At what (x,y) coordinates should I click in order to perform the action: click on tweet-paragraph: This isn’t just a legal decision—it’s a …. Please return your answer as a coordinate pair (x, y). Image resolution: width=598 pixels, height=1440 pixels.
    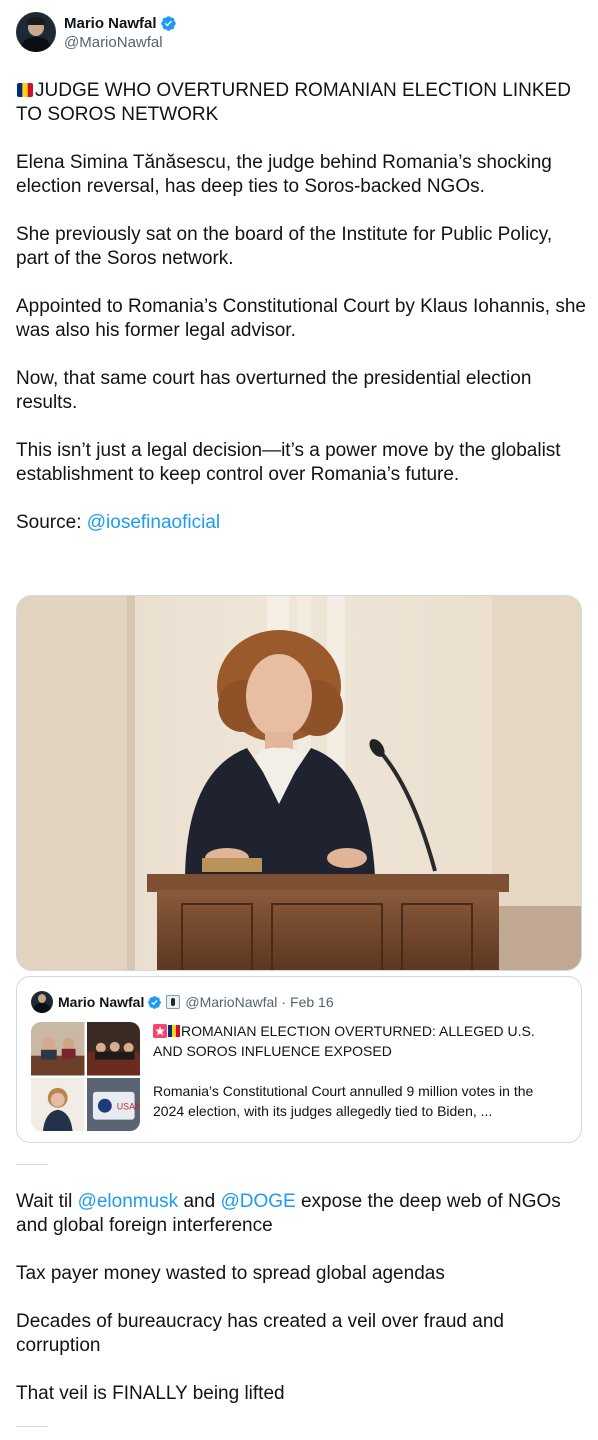
    Looking at the image, I should click on (288, 462).